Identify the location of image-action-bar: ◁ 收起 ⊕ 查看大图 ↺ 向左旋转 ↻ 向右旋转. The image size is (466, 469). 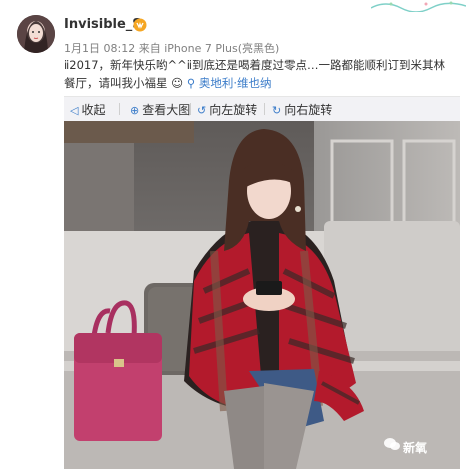
(262, 108).